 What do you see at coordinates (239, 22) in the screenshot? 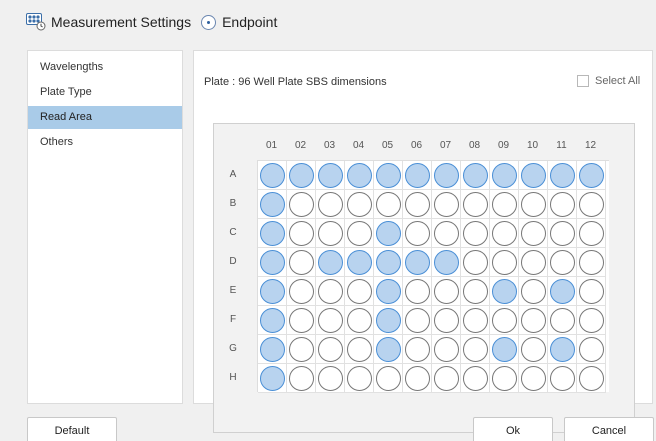
I see `endpoint-mode-radio: Endpoint` at bounding box center [239, 22].